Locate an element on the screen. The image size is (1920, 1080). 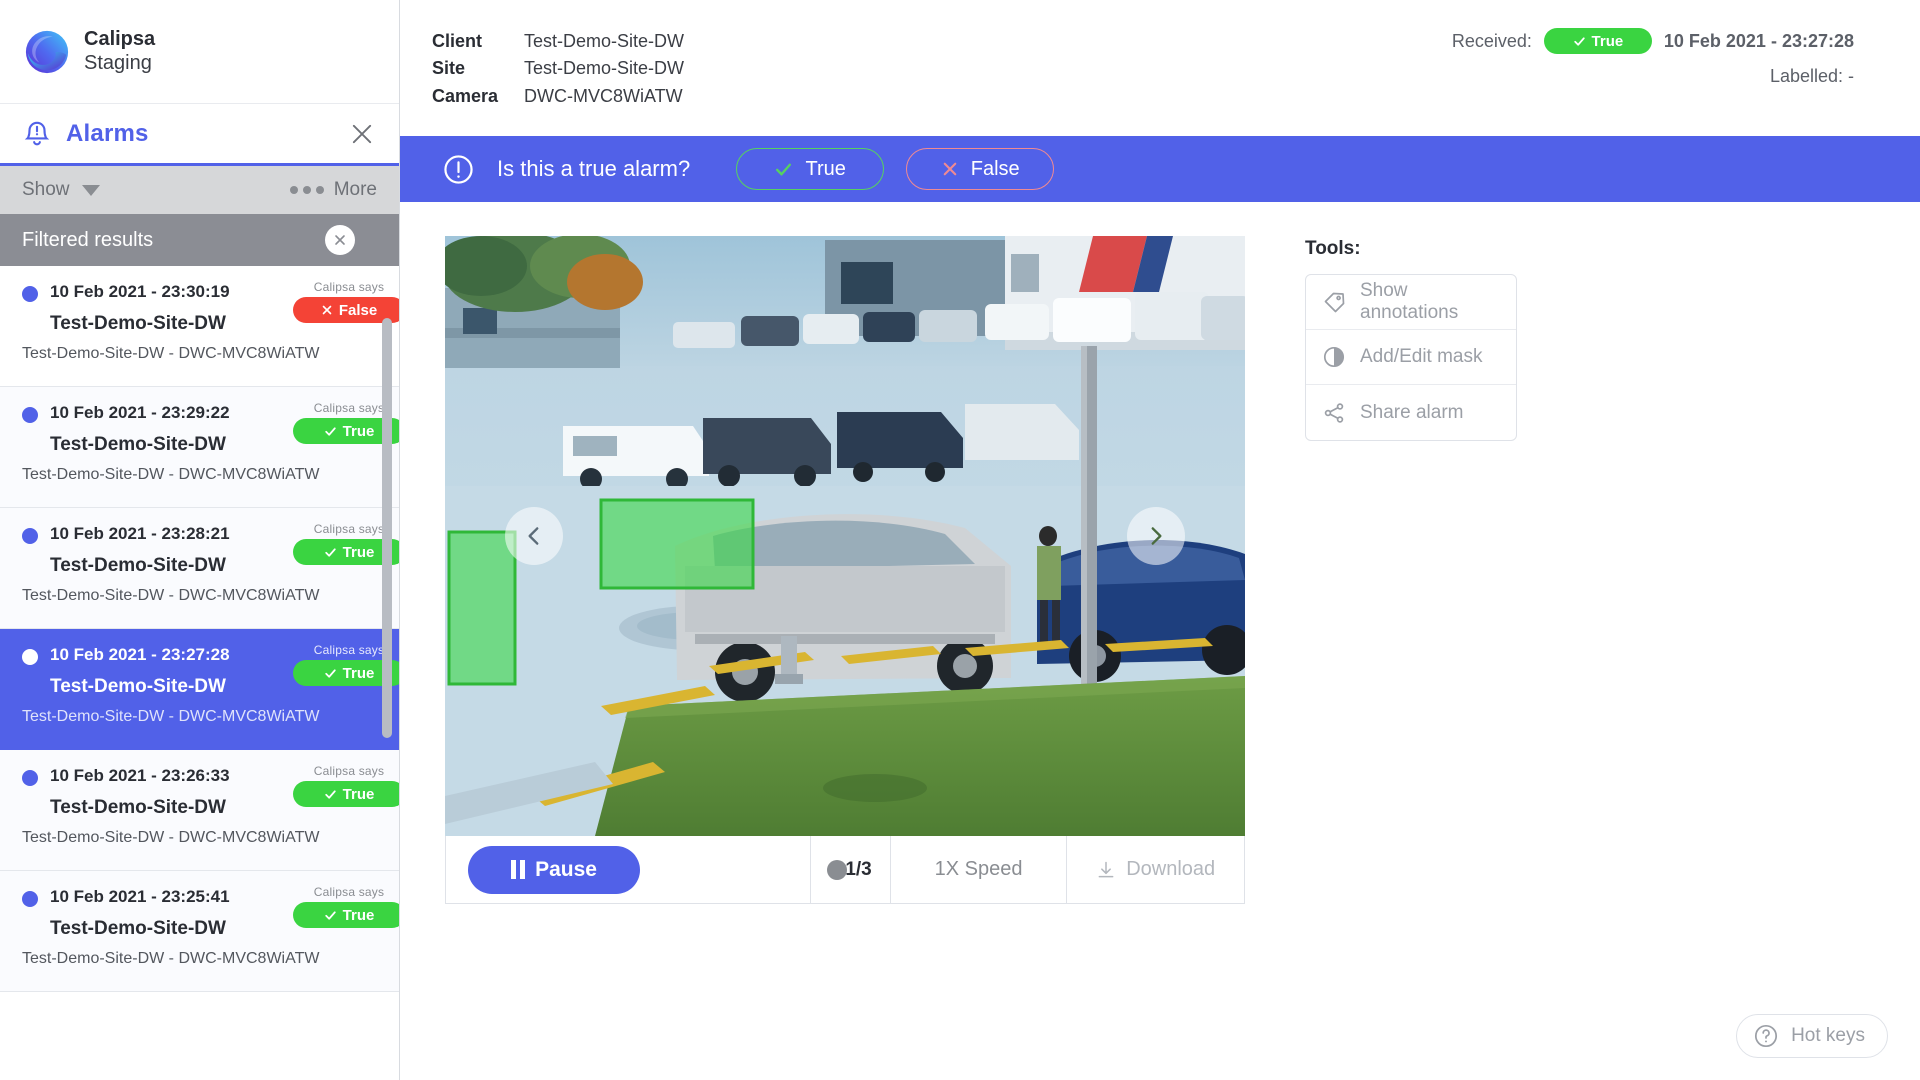
more-label: More is located at coordinates (355, 189).